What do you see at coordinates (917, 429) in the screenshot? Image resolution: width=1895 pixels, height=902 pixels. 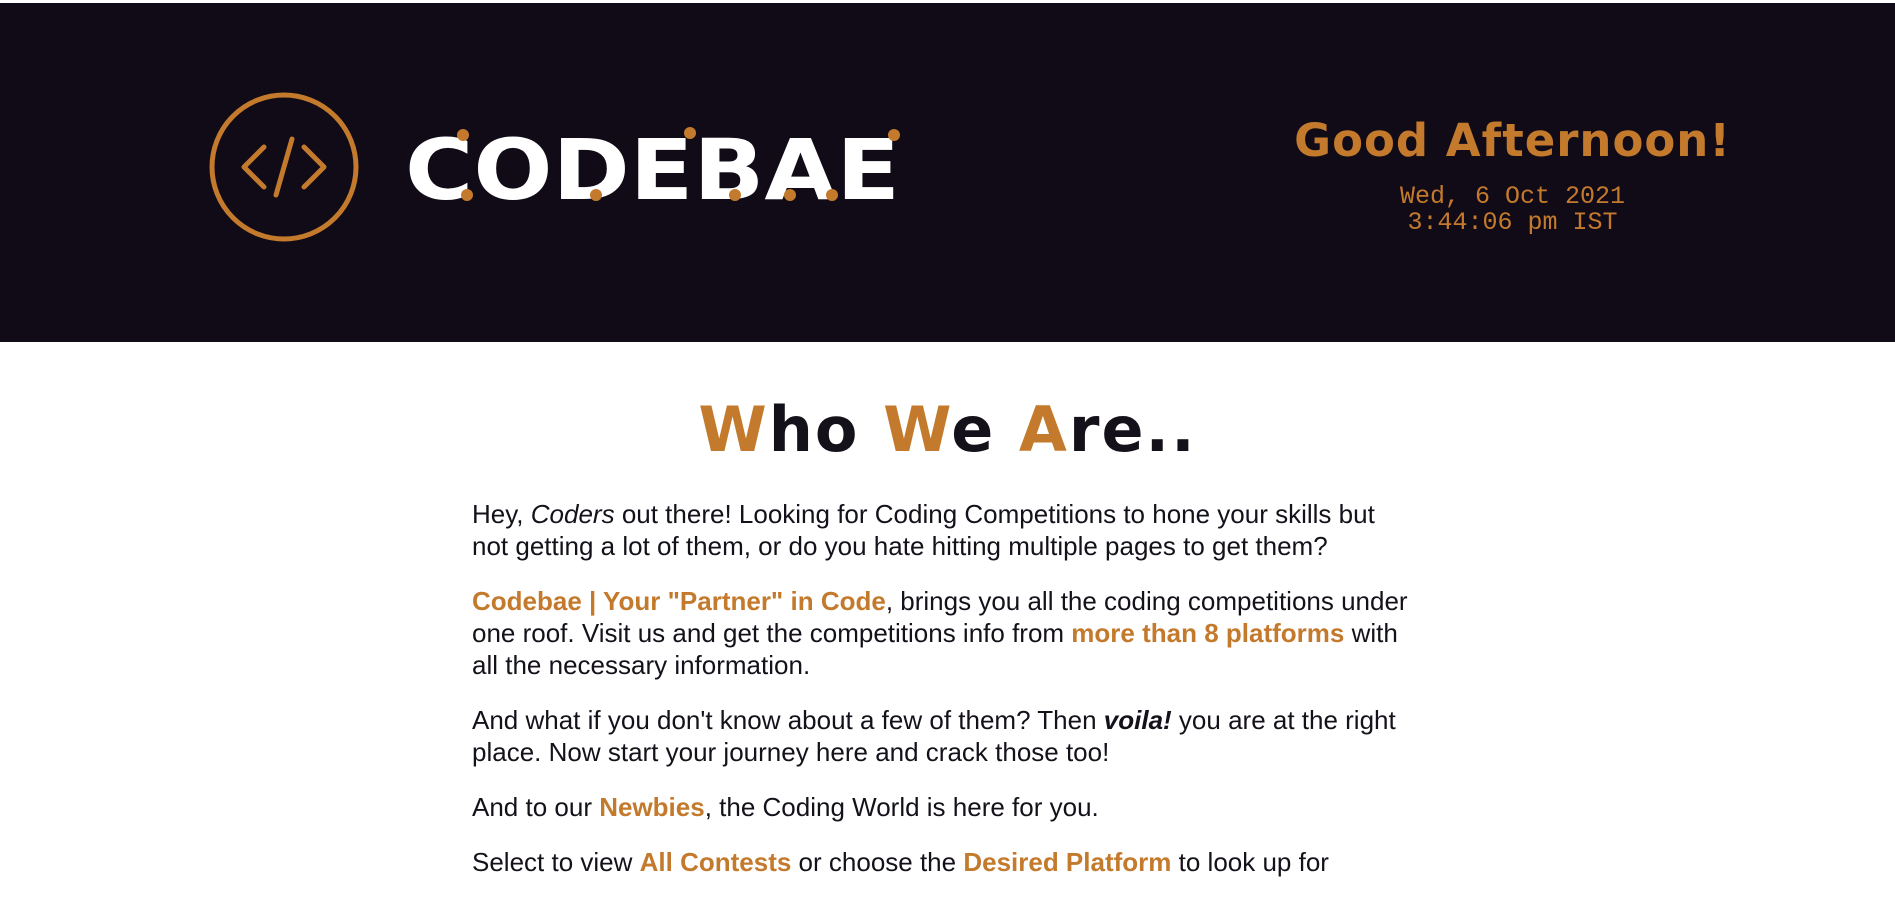 I see `heading-initial-w2: W` at bounding box center [917, 429].